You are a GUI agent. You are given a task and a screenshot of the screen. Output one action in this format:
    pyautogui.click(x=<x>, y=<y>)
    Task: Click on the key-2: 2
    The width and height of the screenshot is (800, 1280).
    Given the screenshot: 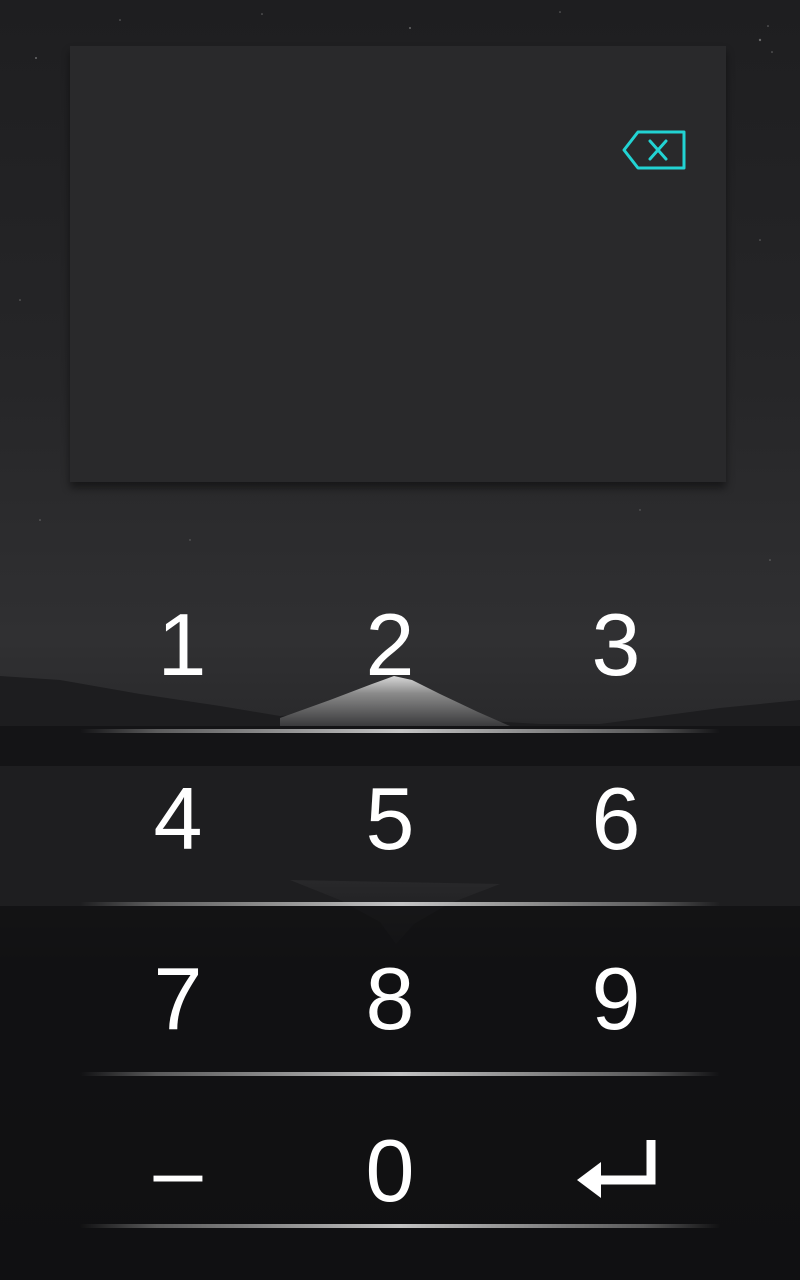 What is the action you would take?
    pyautogui.click(x=390, y=645)
    